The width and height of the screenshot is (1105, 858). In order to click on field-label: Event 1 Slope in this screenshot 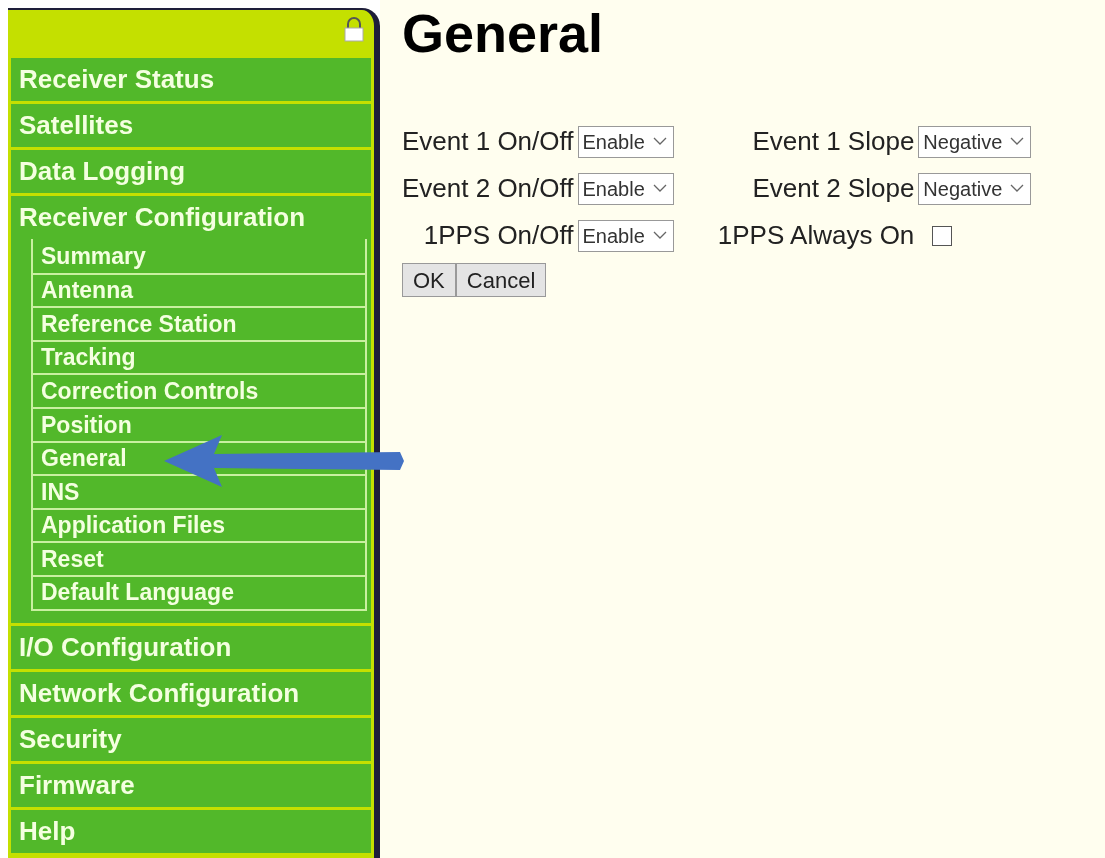, I will do `click(833, 141)`.